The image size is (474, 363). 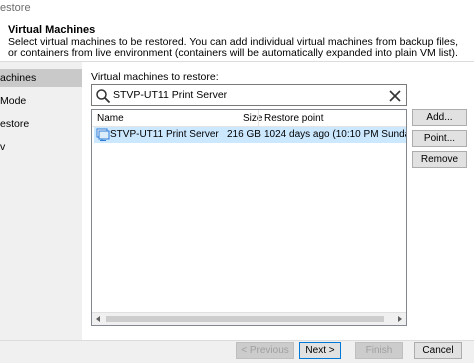 I want to click on wizard-steps: achines Mode estore v, so click(x=41, y=201).